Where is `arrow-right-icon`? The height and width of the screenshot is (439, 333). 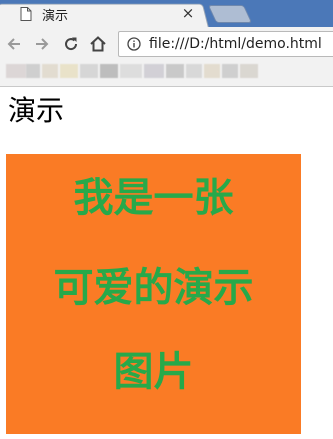
arrow-right-icon is located at coordinates (42, 44).